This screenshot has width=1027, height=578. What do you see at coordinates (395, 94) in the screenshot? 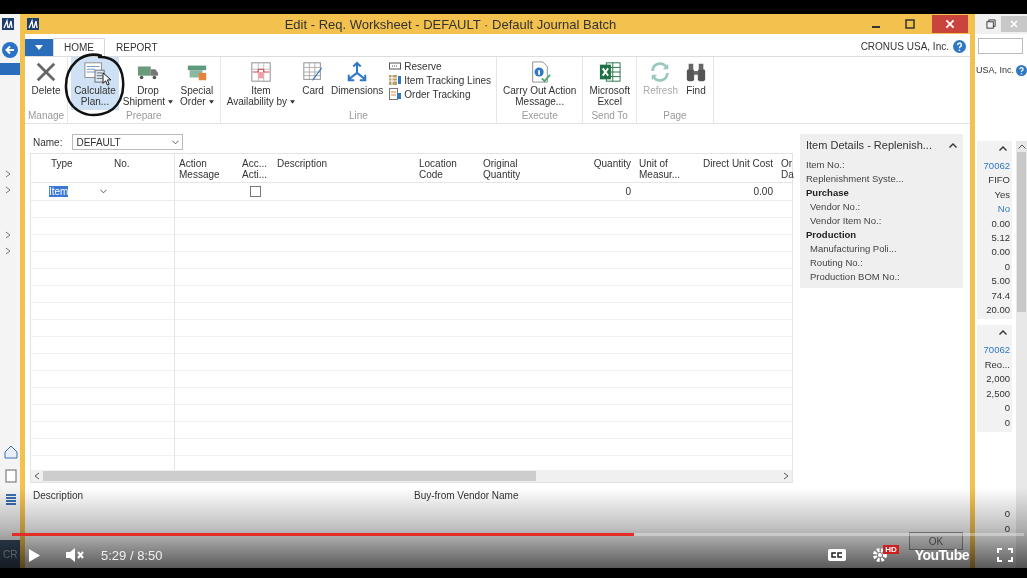
I see `document-list-icon` at bounding box center [395, 94].